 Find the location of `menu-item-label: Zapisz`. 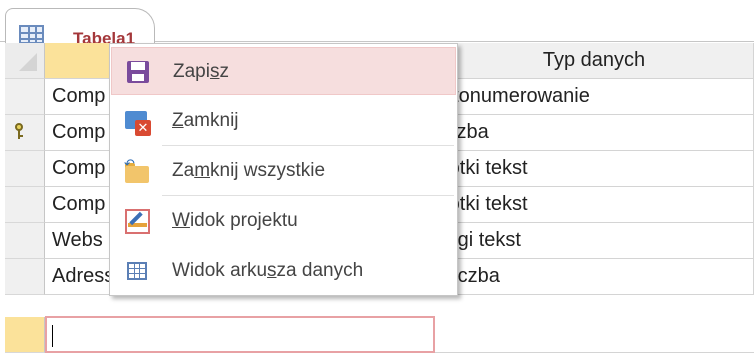

menu-item-label: Zapisz is located at coordinates (201, 71).